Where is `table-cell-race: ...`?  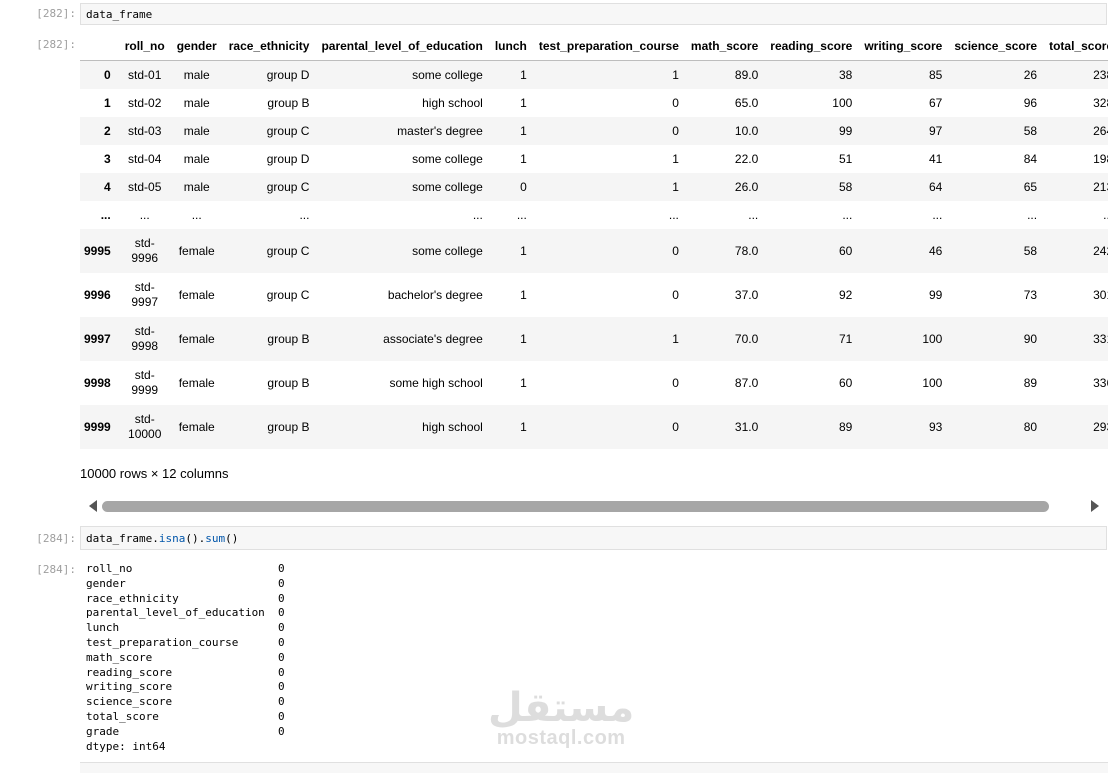 table-cell-race: ... is located at coordinates (304, 215).